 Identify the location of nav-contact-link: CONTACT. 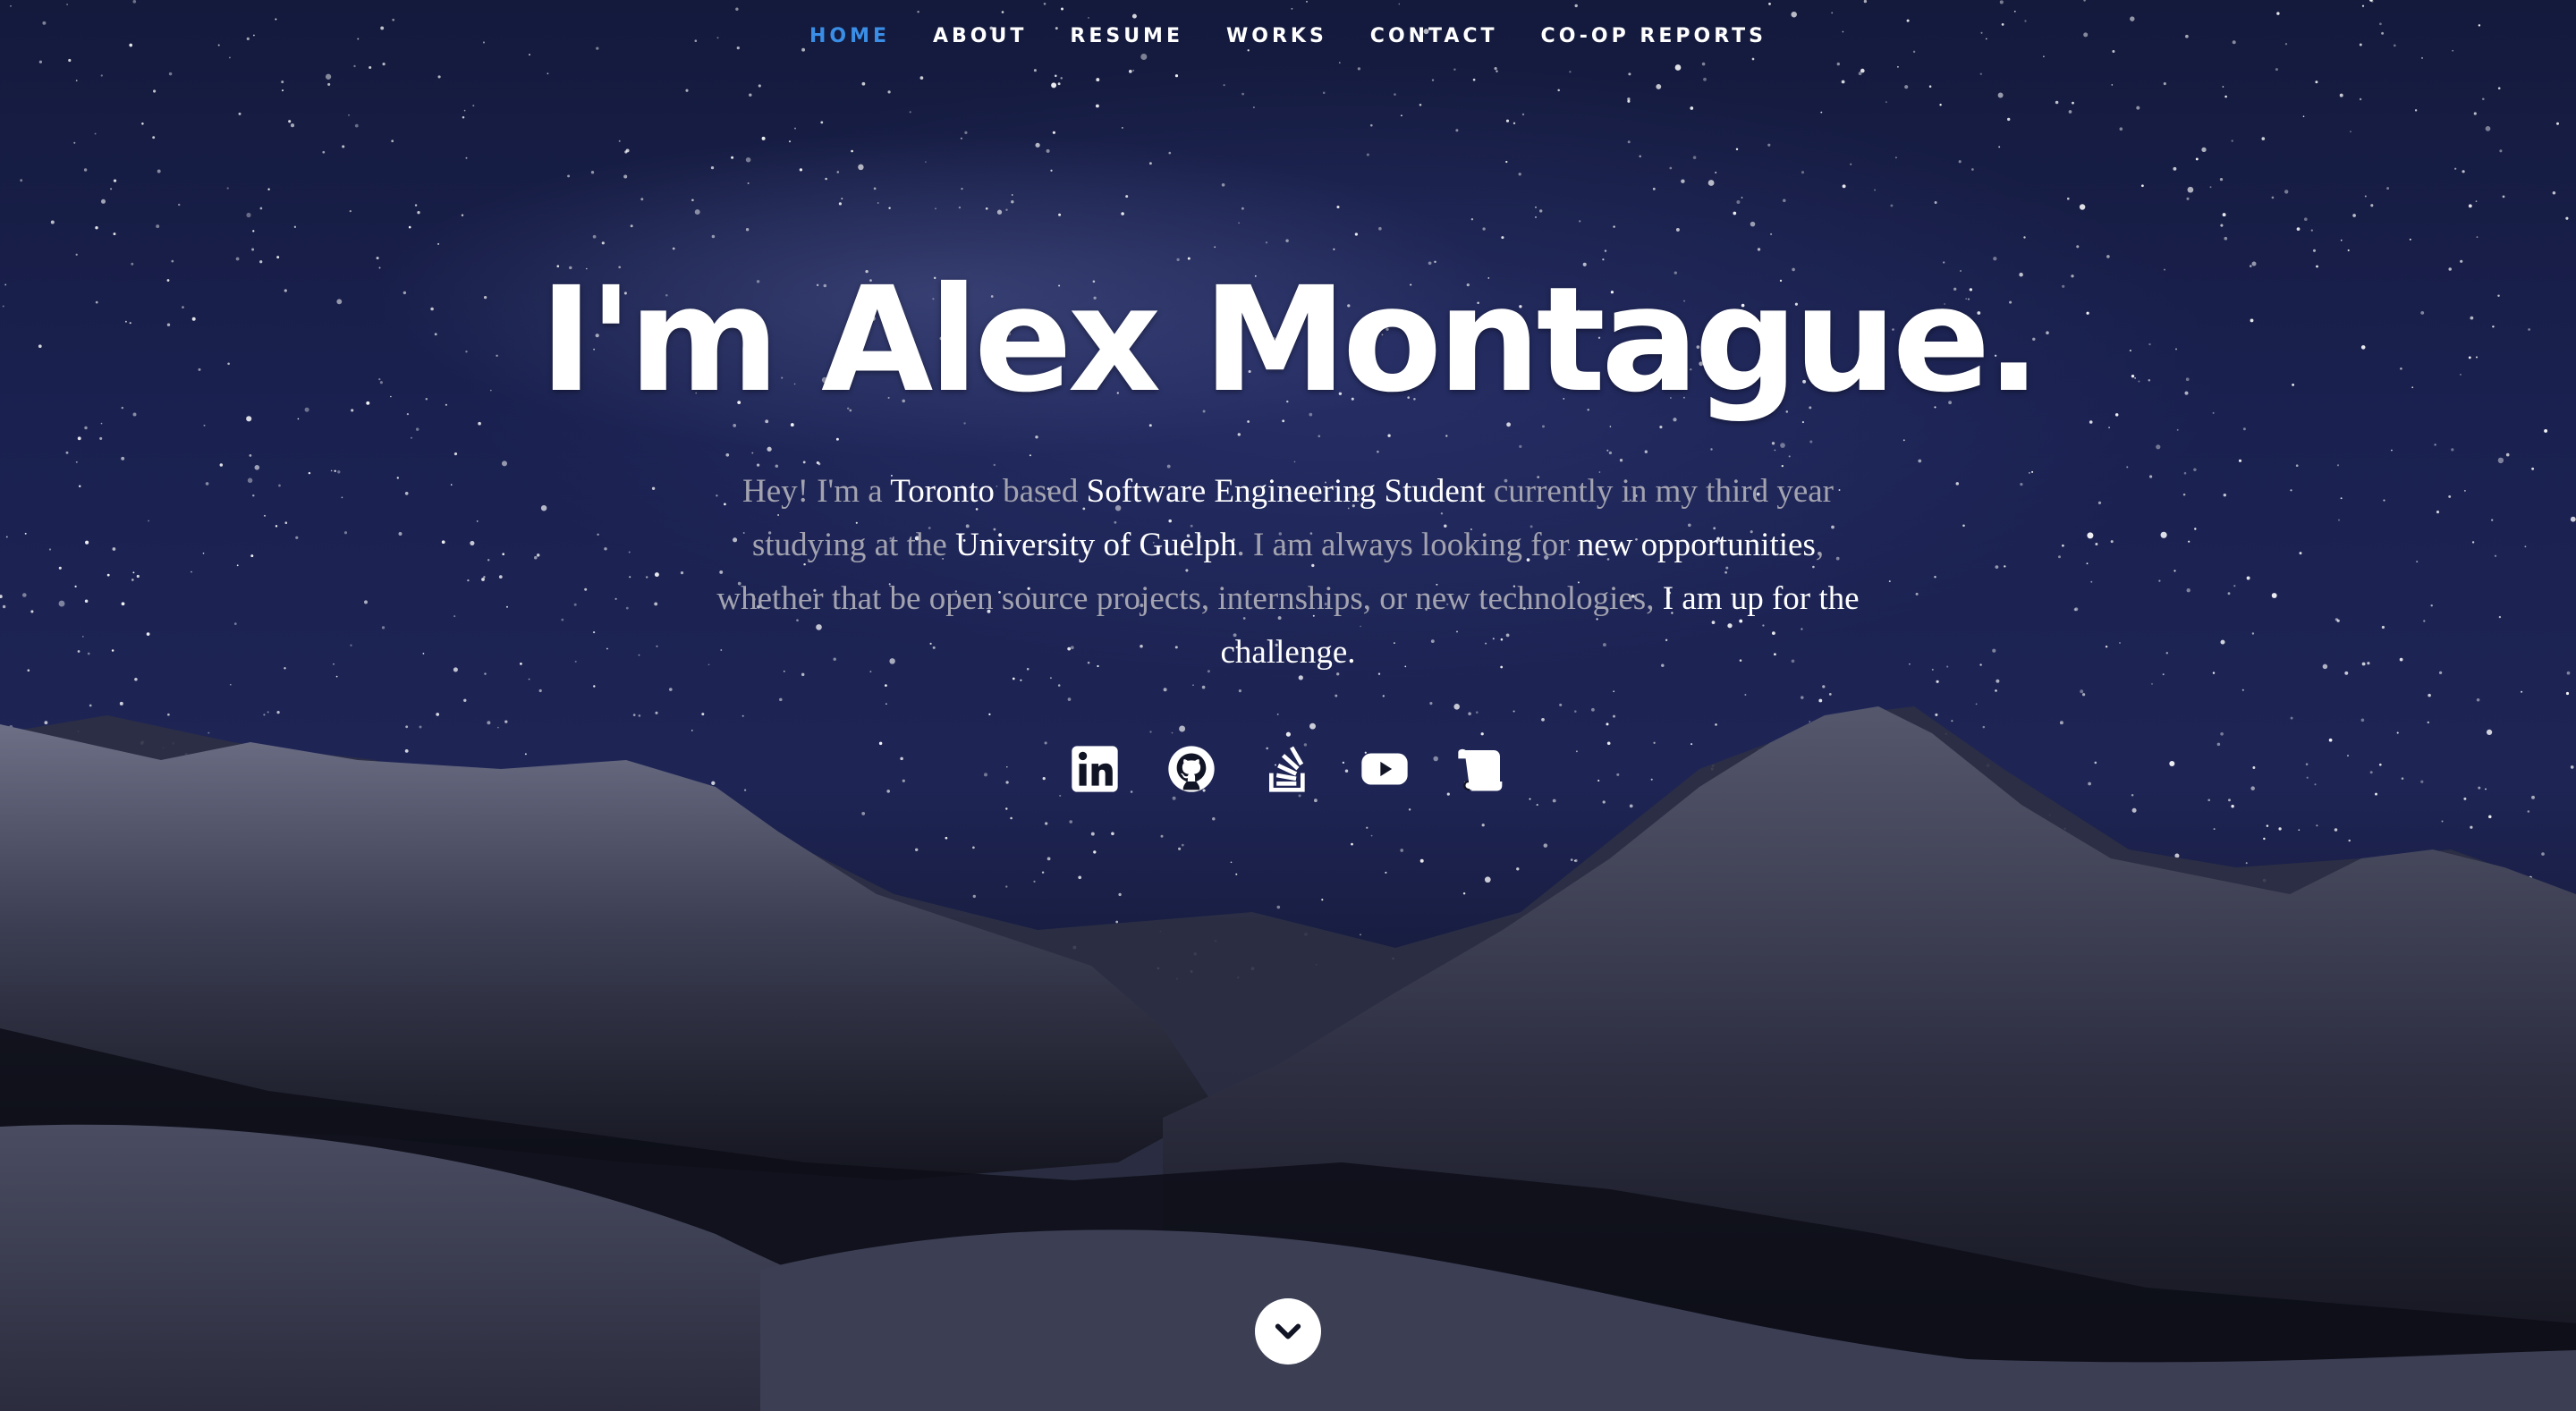
(1434, 36).